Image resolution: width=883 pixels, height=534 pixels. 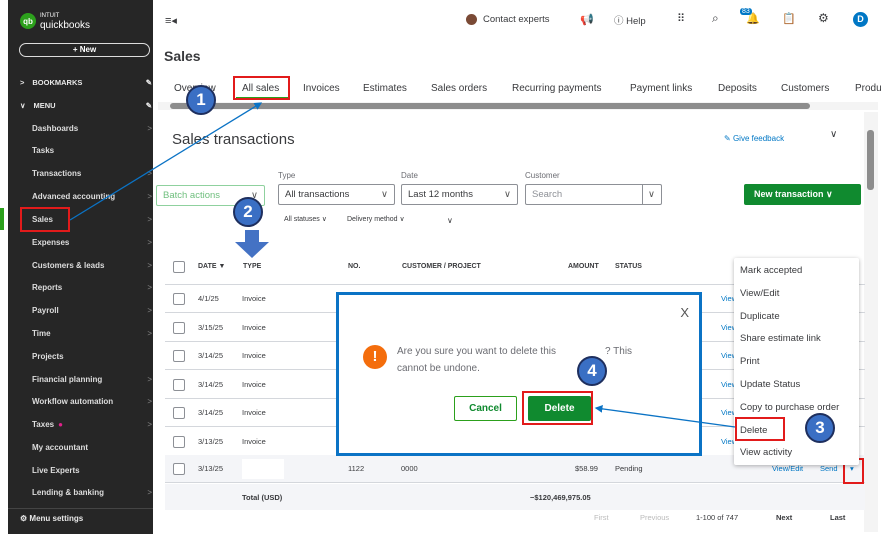 What do you see at coordinates (592, 371) in the screenshot?
I see `step-badge-4: 4` at bounding box center [592, 371].